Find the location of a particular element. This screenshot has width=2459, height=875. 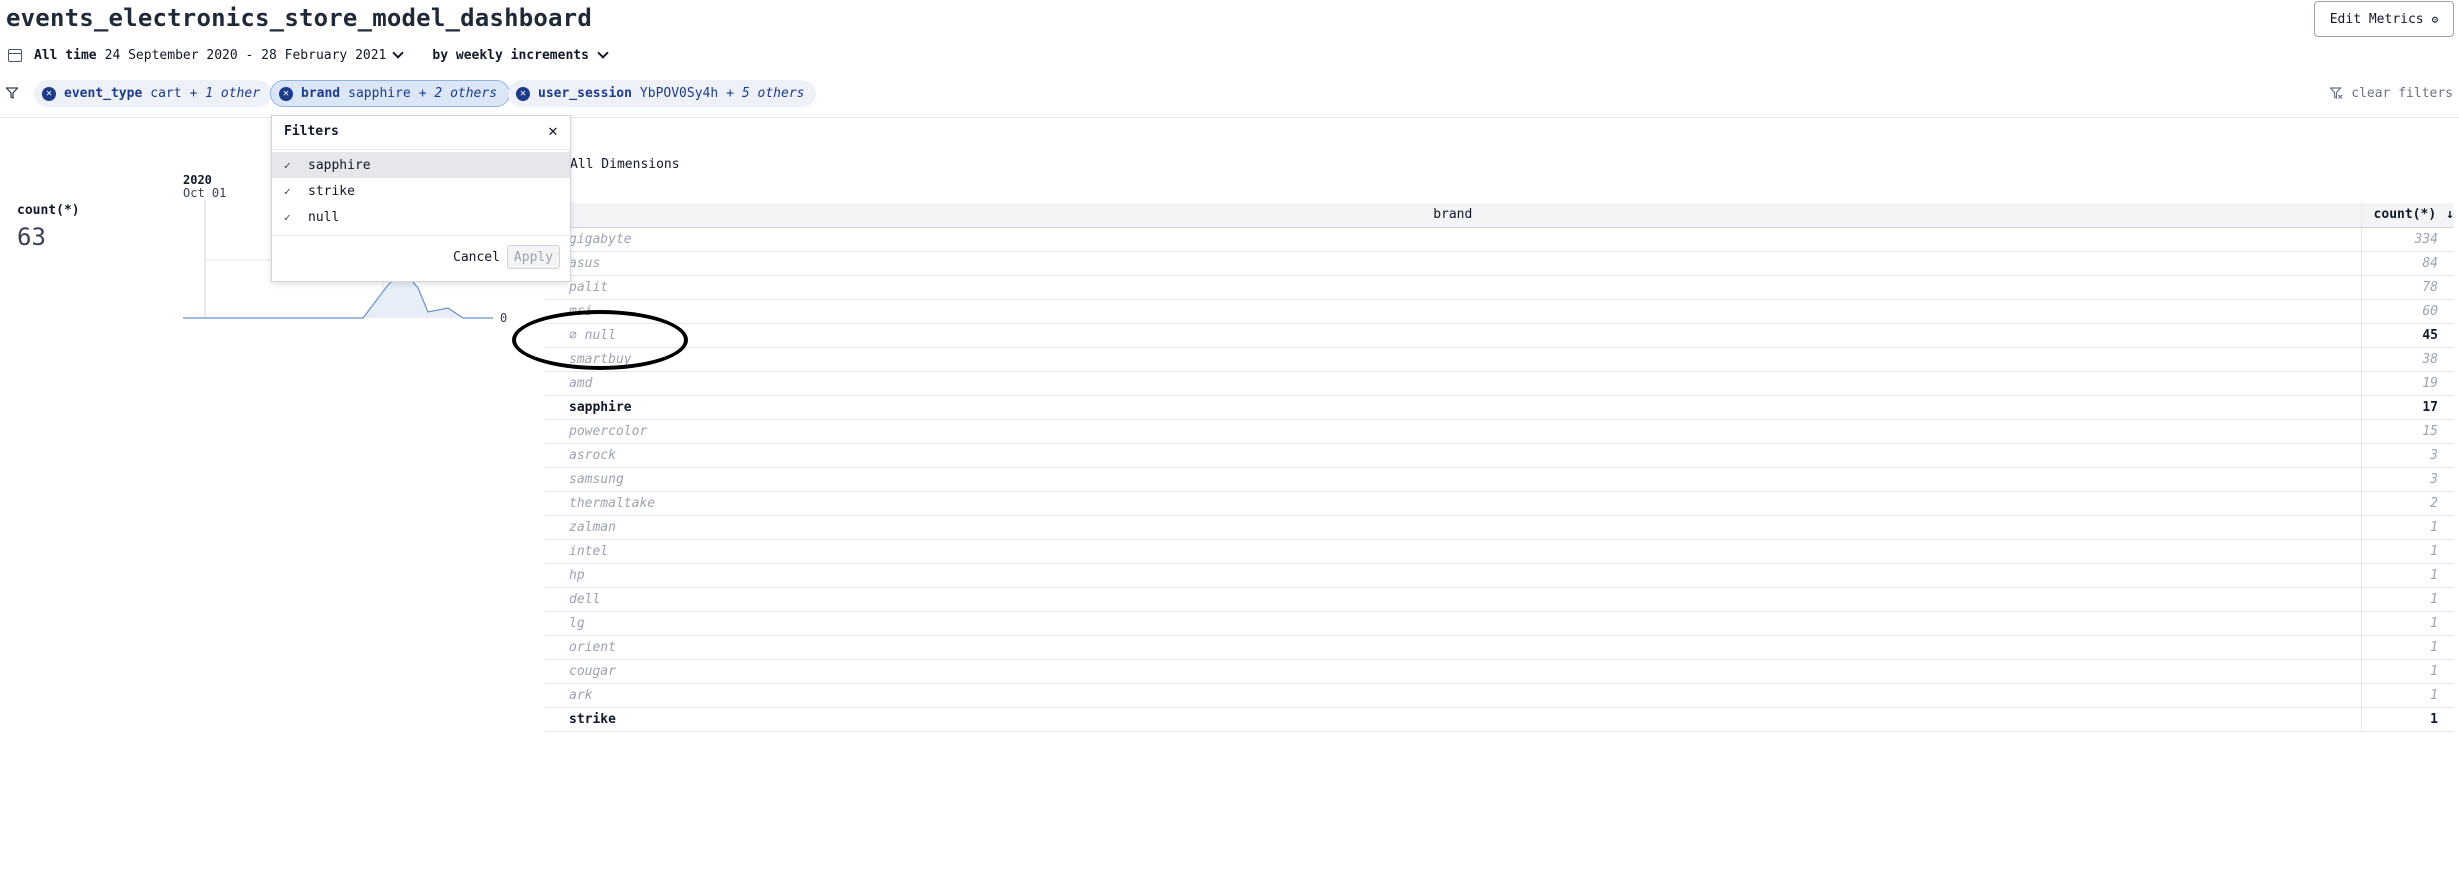

table-row: gigabyte 334 is located at coordinates (1499, 239).